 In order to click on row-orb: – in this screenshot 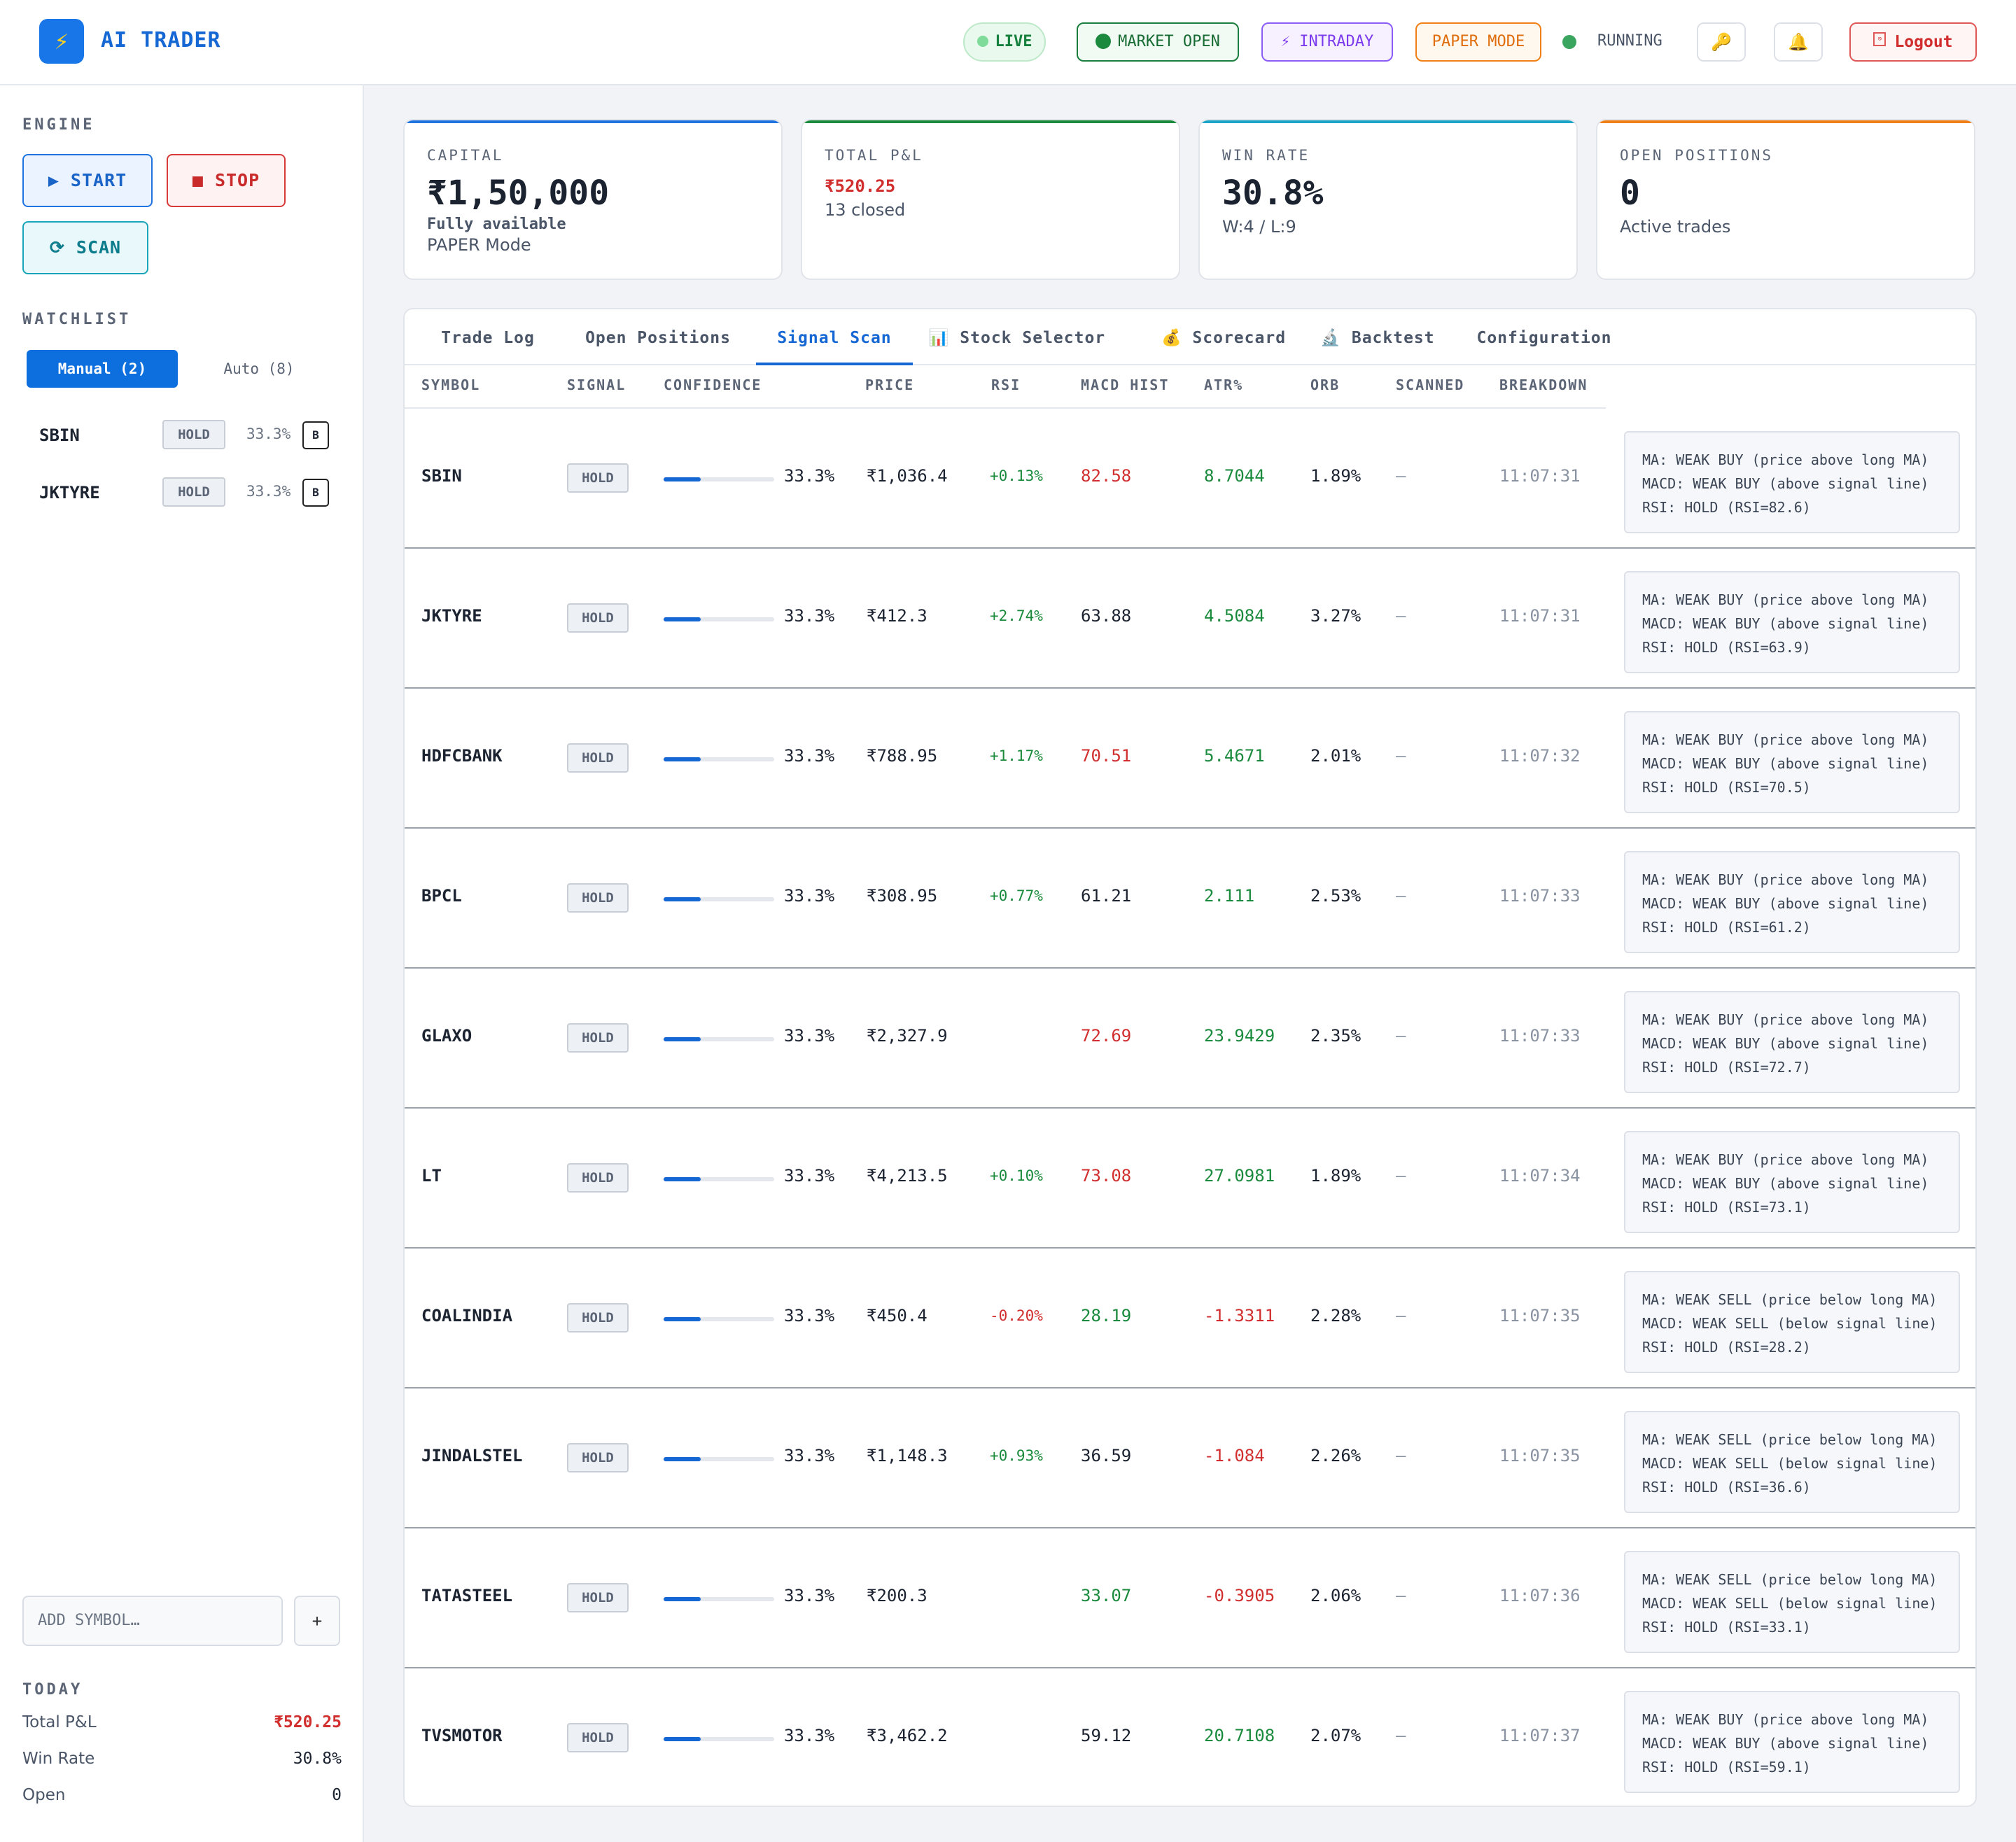, I will do `click(1401, 1176)`.